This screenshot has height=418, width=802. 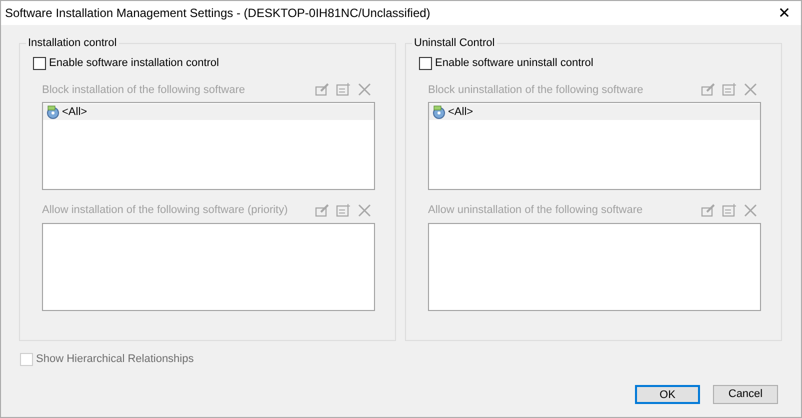 What do you see at coordinates (134, 63) in the screenshot?
I see `checkbox-label: Enable software installation control` at bounding box center [134, 63].